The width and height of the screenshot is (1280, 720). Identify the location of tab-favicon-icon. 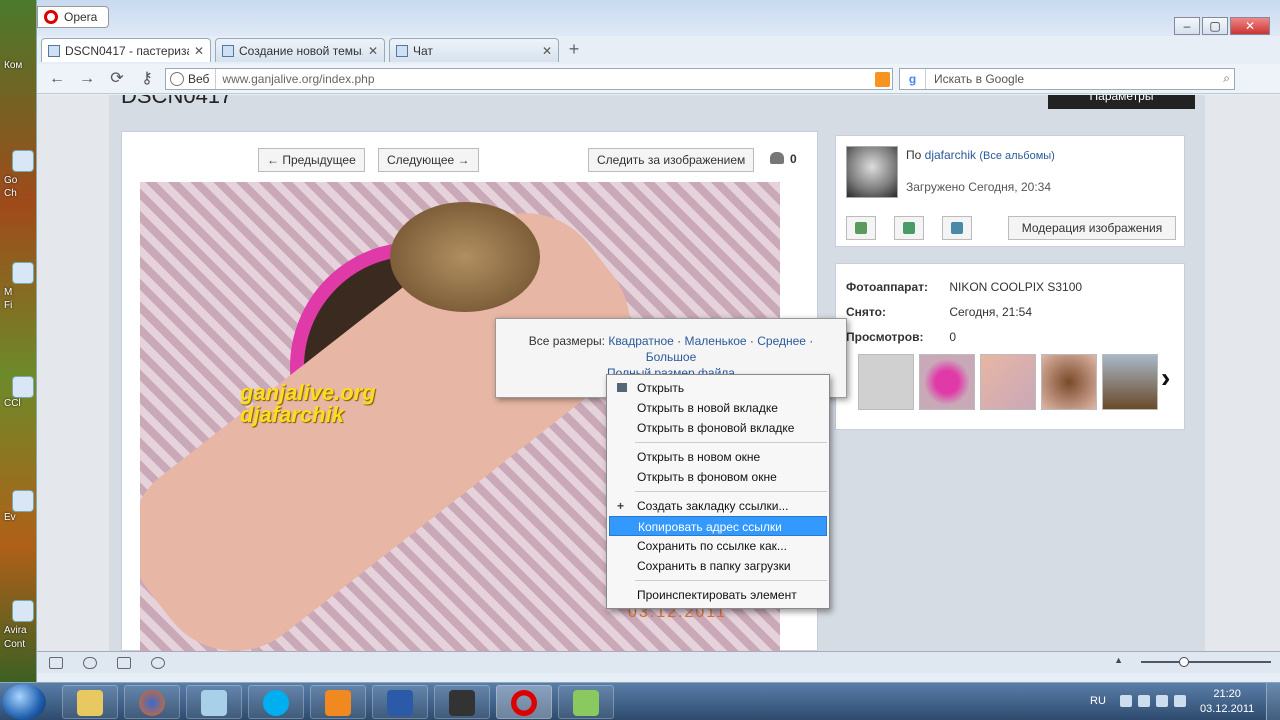
(54, 50).